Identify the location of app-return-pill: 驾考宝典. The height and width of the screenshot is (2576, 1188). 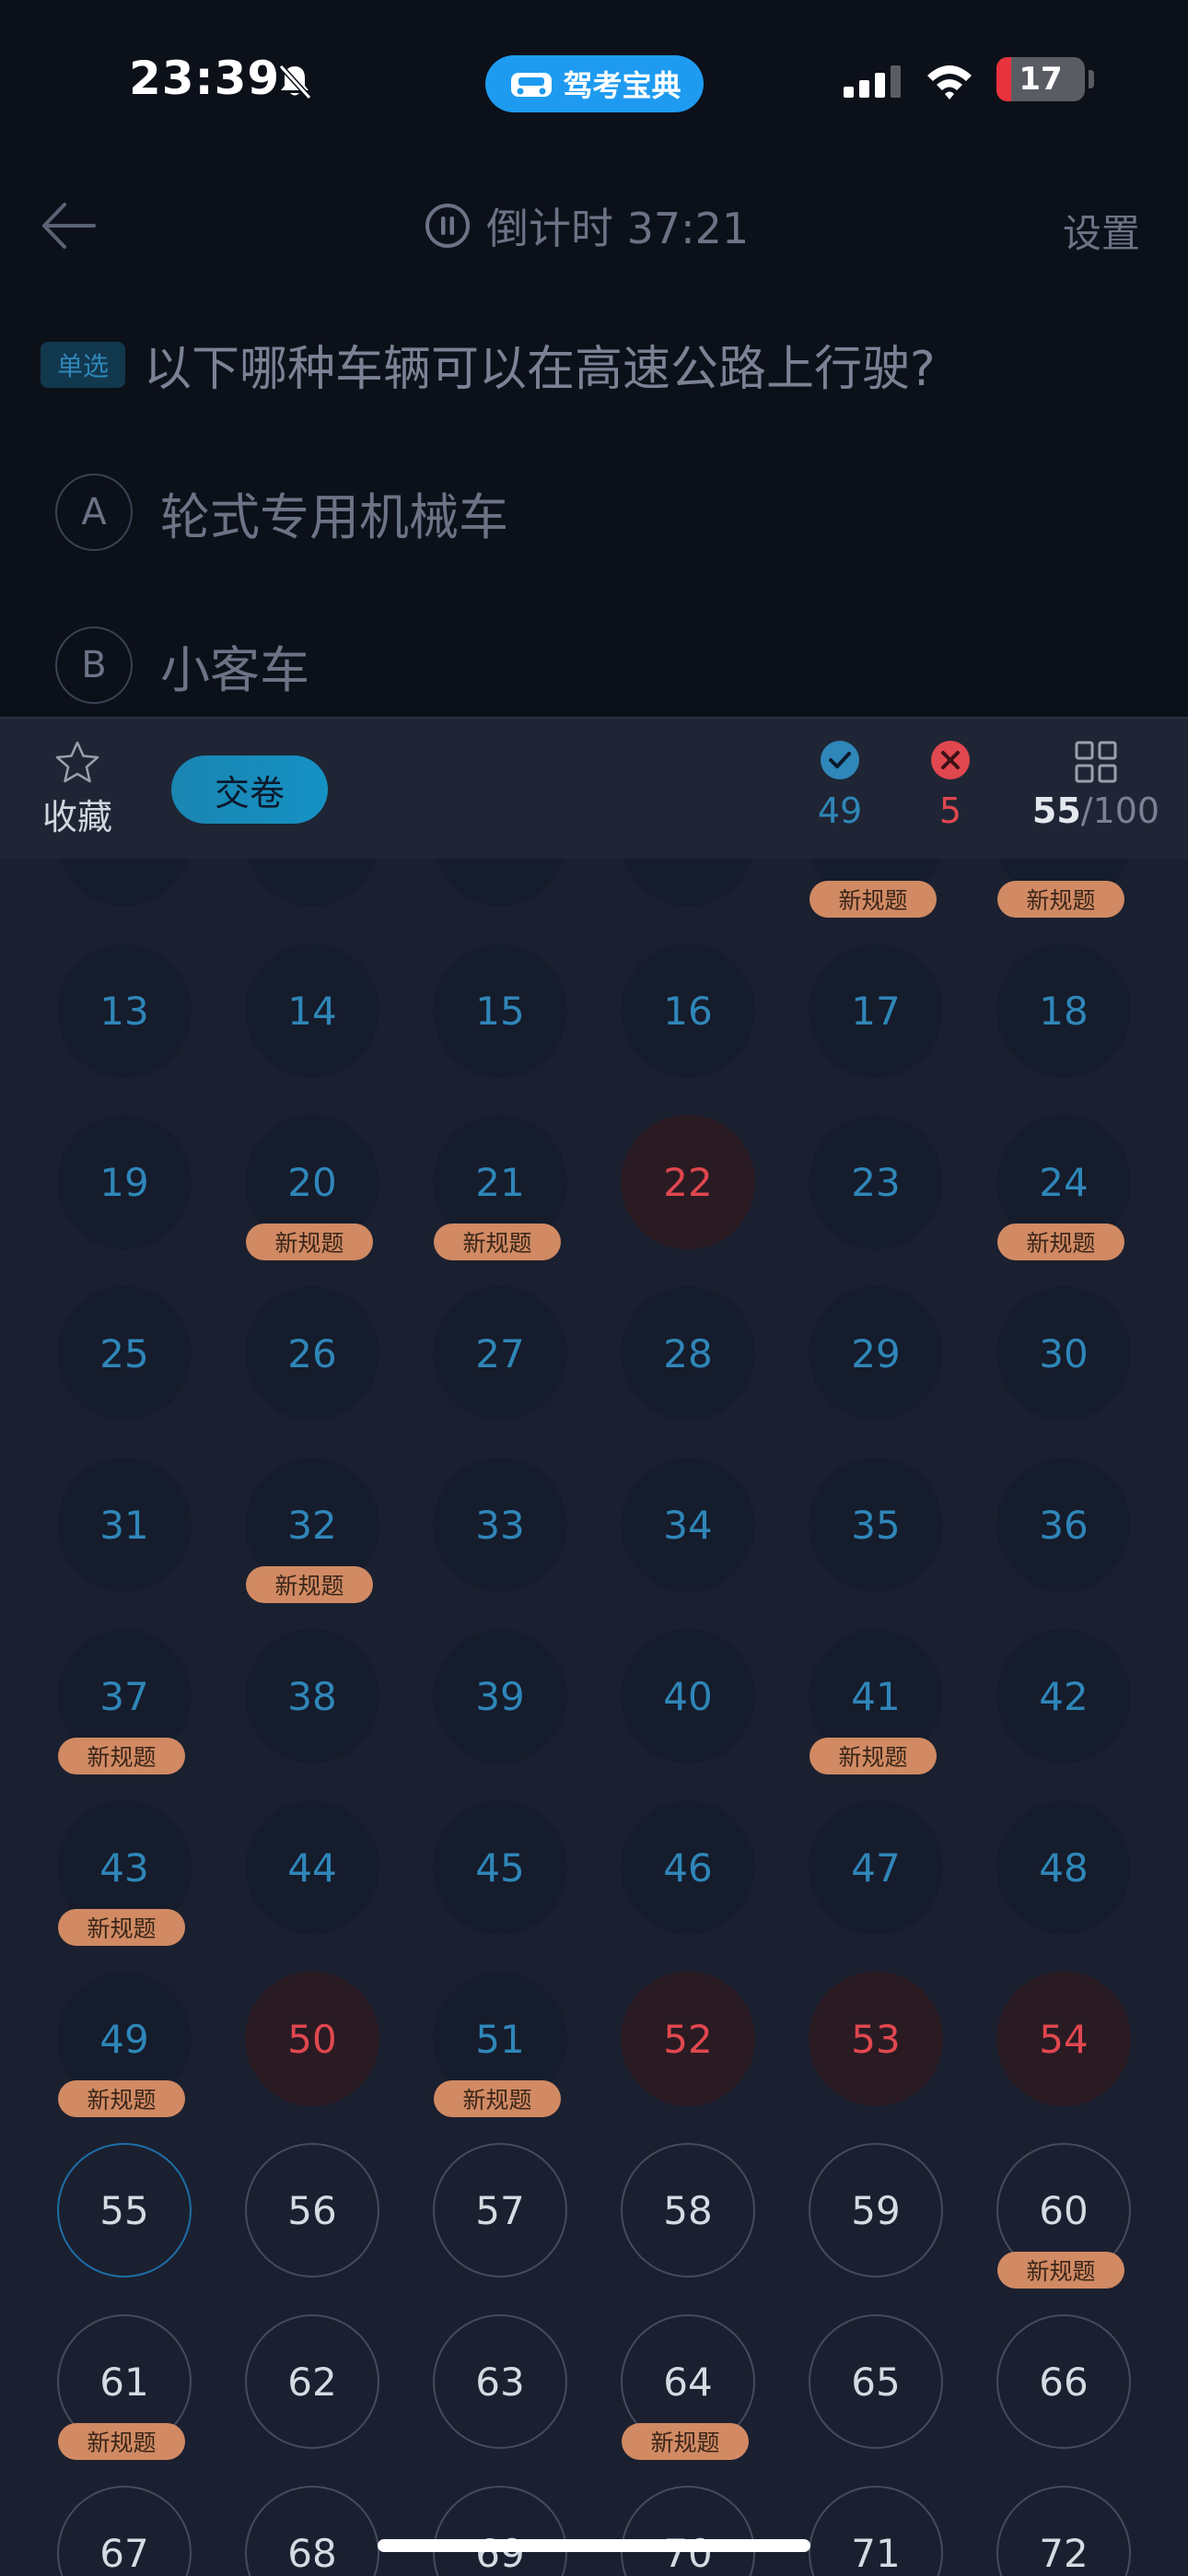
(594, 83).